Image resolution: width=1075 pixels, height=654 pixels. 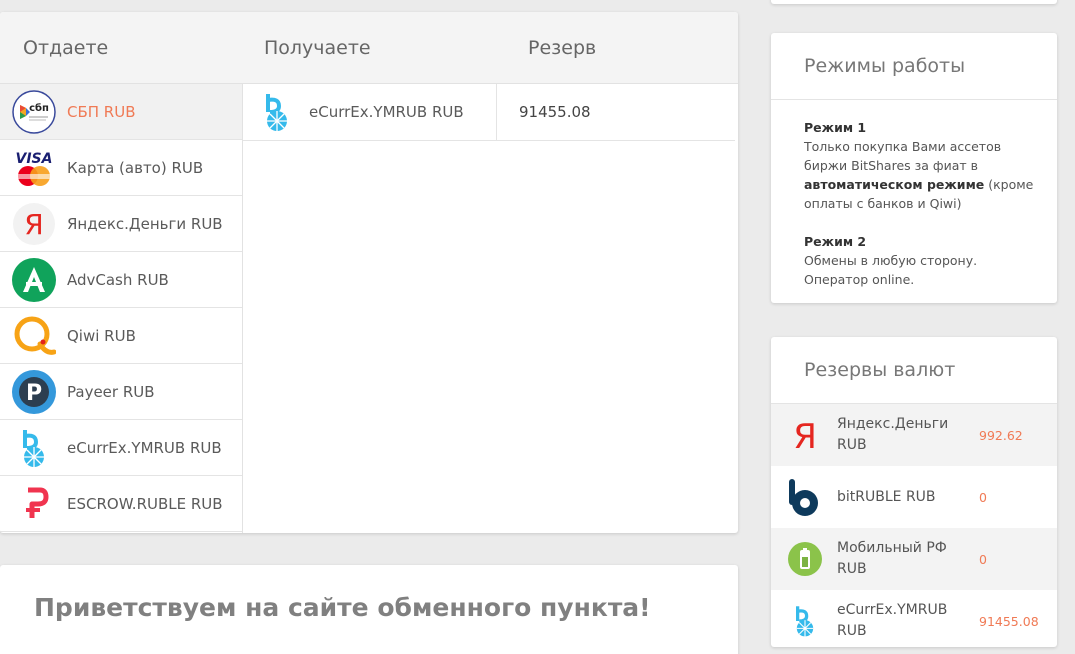 I want to click on welcome-card: Приветствуем на сайте обменного пункта!, so click(x=369, y=609).